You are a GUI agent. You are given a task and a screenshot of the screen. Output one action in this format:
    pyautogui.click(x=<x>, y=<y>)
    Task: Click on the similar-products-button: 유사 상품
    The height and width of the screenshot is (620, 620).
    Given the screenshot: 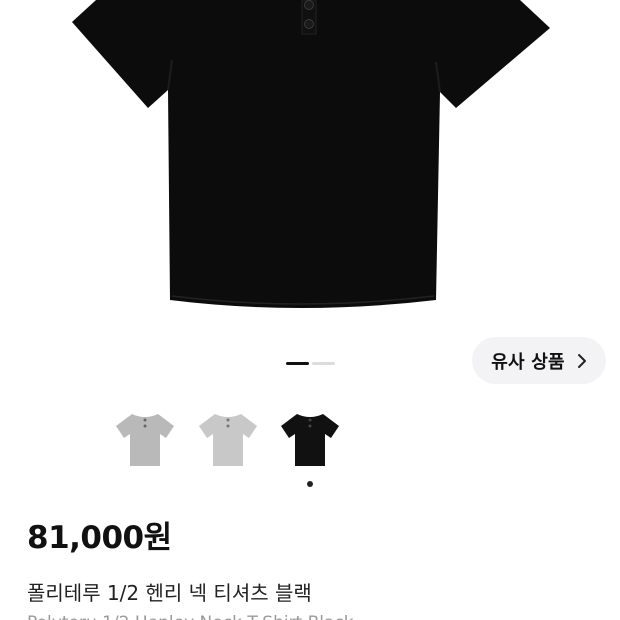 What is the action you would take?
    pyautogui.click(x=539, y=360)
    